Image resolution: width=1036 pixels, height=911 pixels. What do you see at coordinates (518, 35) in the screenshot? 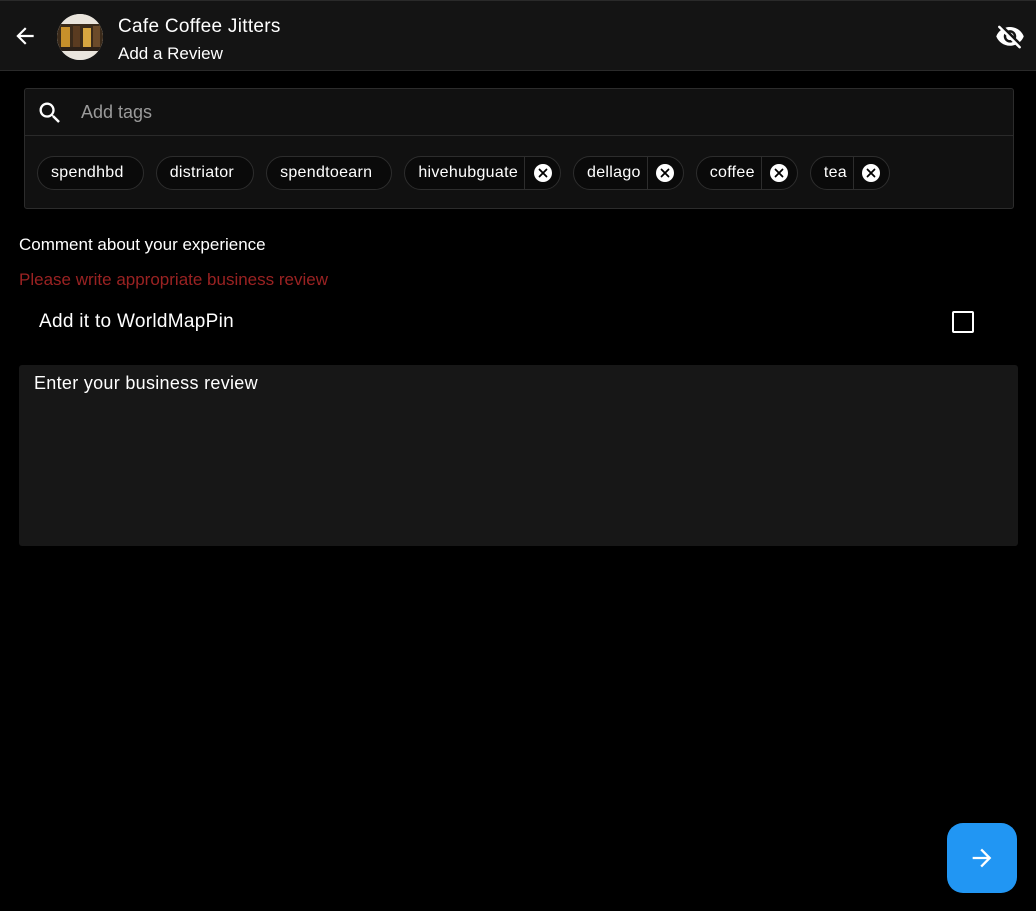
I see `app-bar: Cafe Coffee Jitters Add a Review` at bounding box center [518, 35].